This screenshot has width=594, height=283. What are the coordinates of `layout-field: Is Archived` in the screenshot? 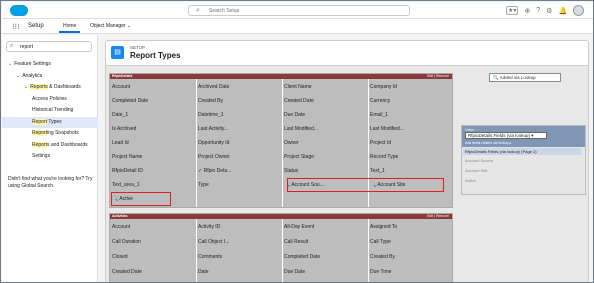 It's located at (153, 129).